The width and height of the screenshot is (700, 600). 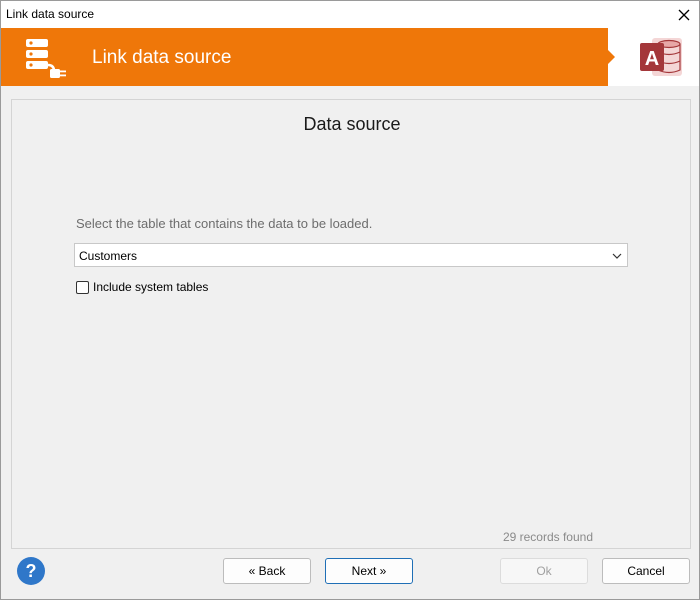 What do you see at coordinates (267, 571) in the screenshot?
I see `back-button: « Back` at bounding box center [267, 571].